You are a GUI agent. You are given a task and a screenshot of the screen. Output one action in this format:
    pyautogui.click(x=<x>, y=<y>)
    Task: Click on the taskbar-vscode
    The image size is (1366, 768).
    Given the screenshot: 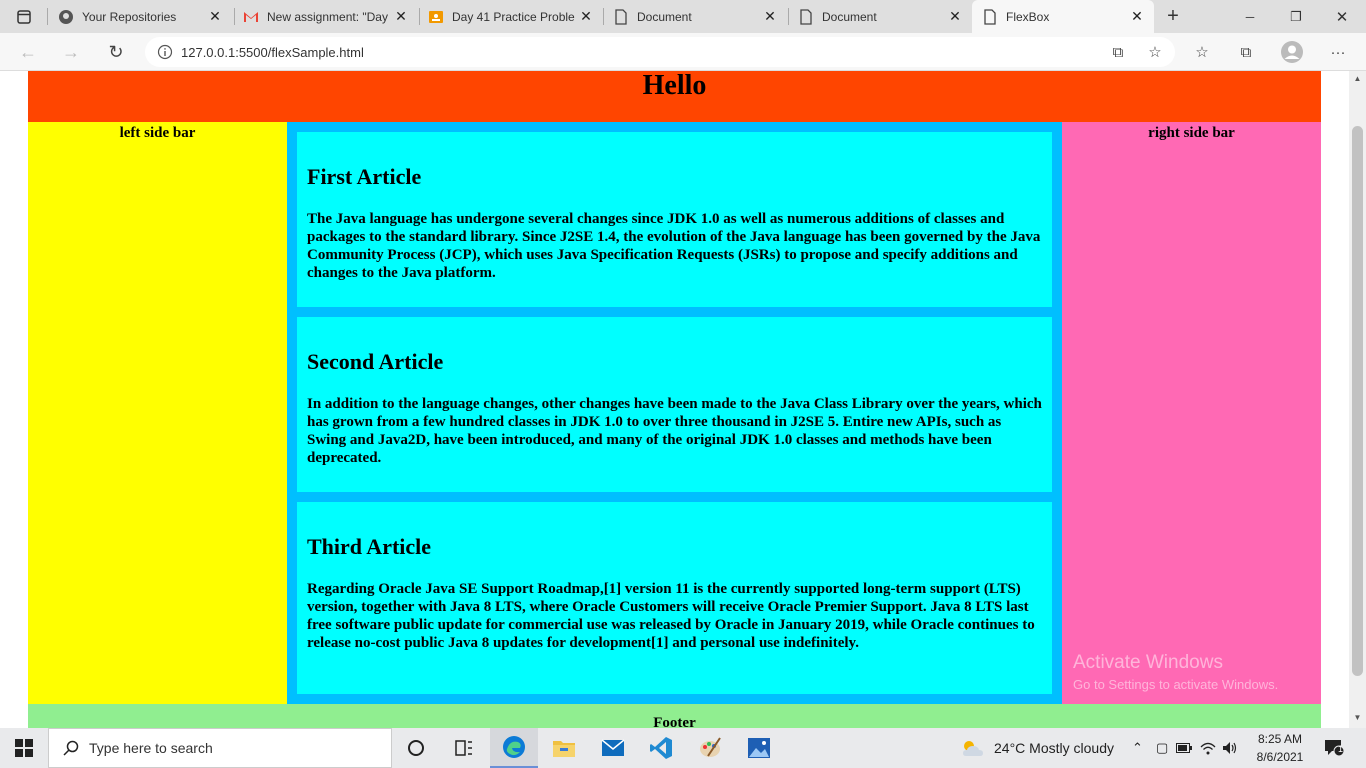 What is the action you would take?
    pyautogui.click(x=661, y=748)
    